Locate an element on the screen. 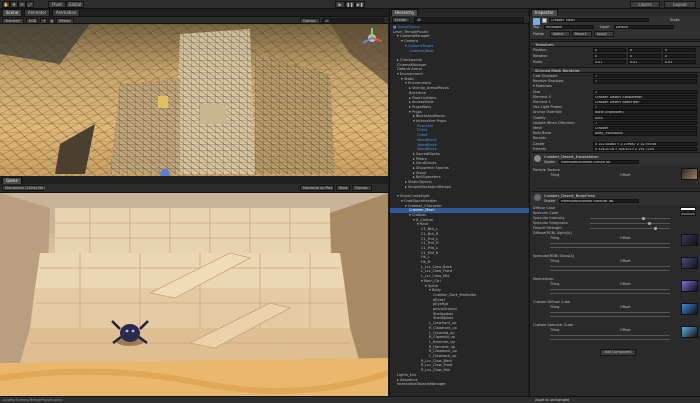 Image resolution: width=700 pixels, height=403 pixels. transform-header: Transform is located at coordinates (615, 44).